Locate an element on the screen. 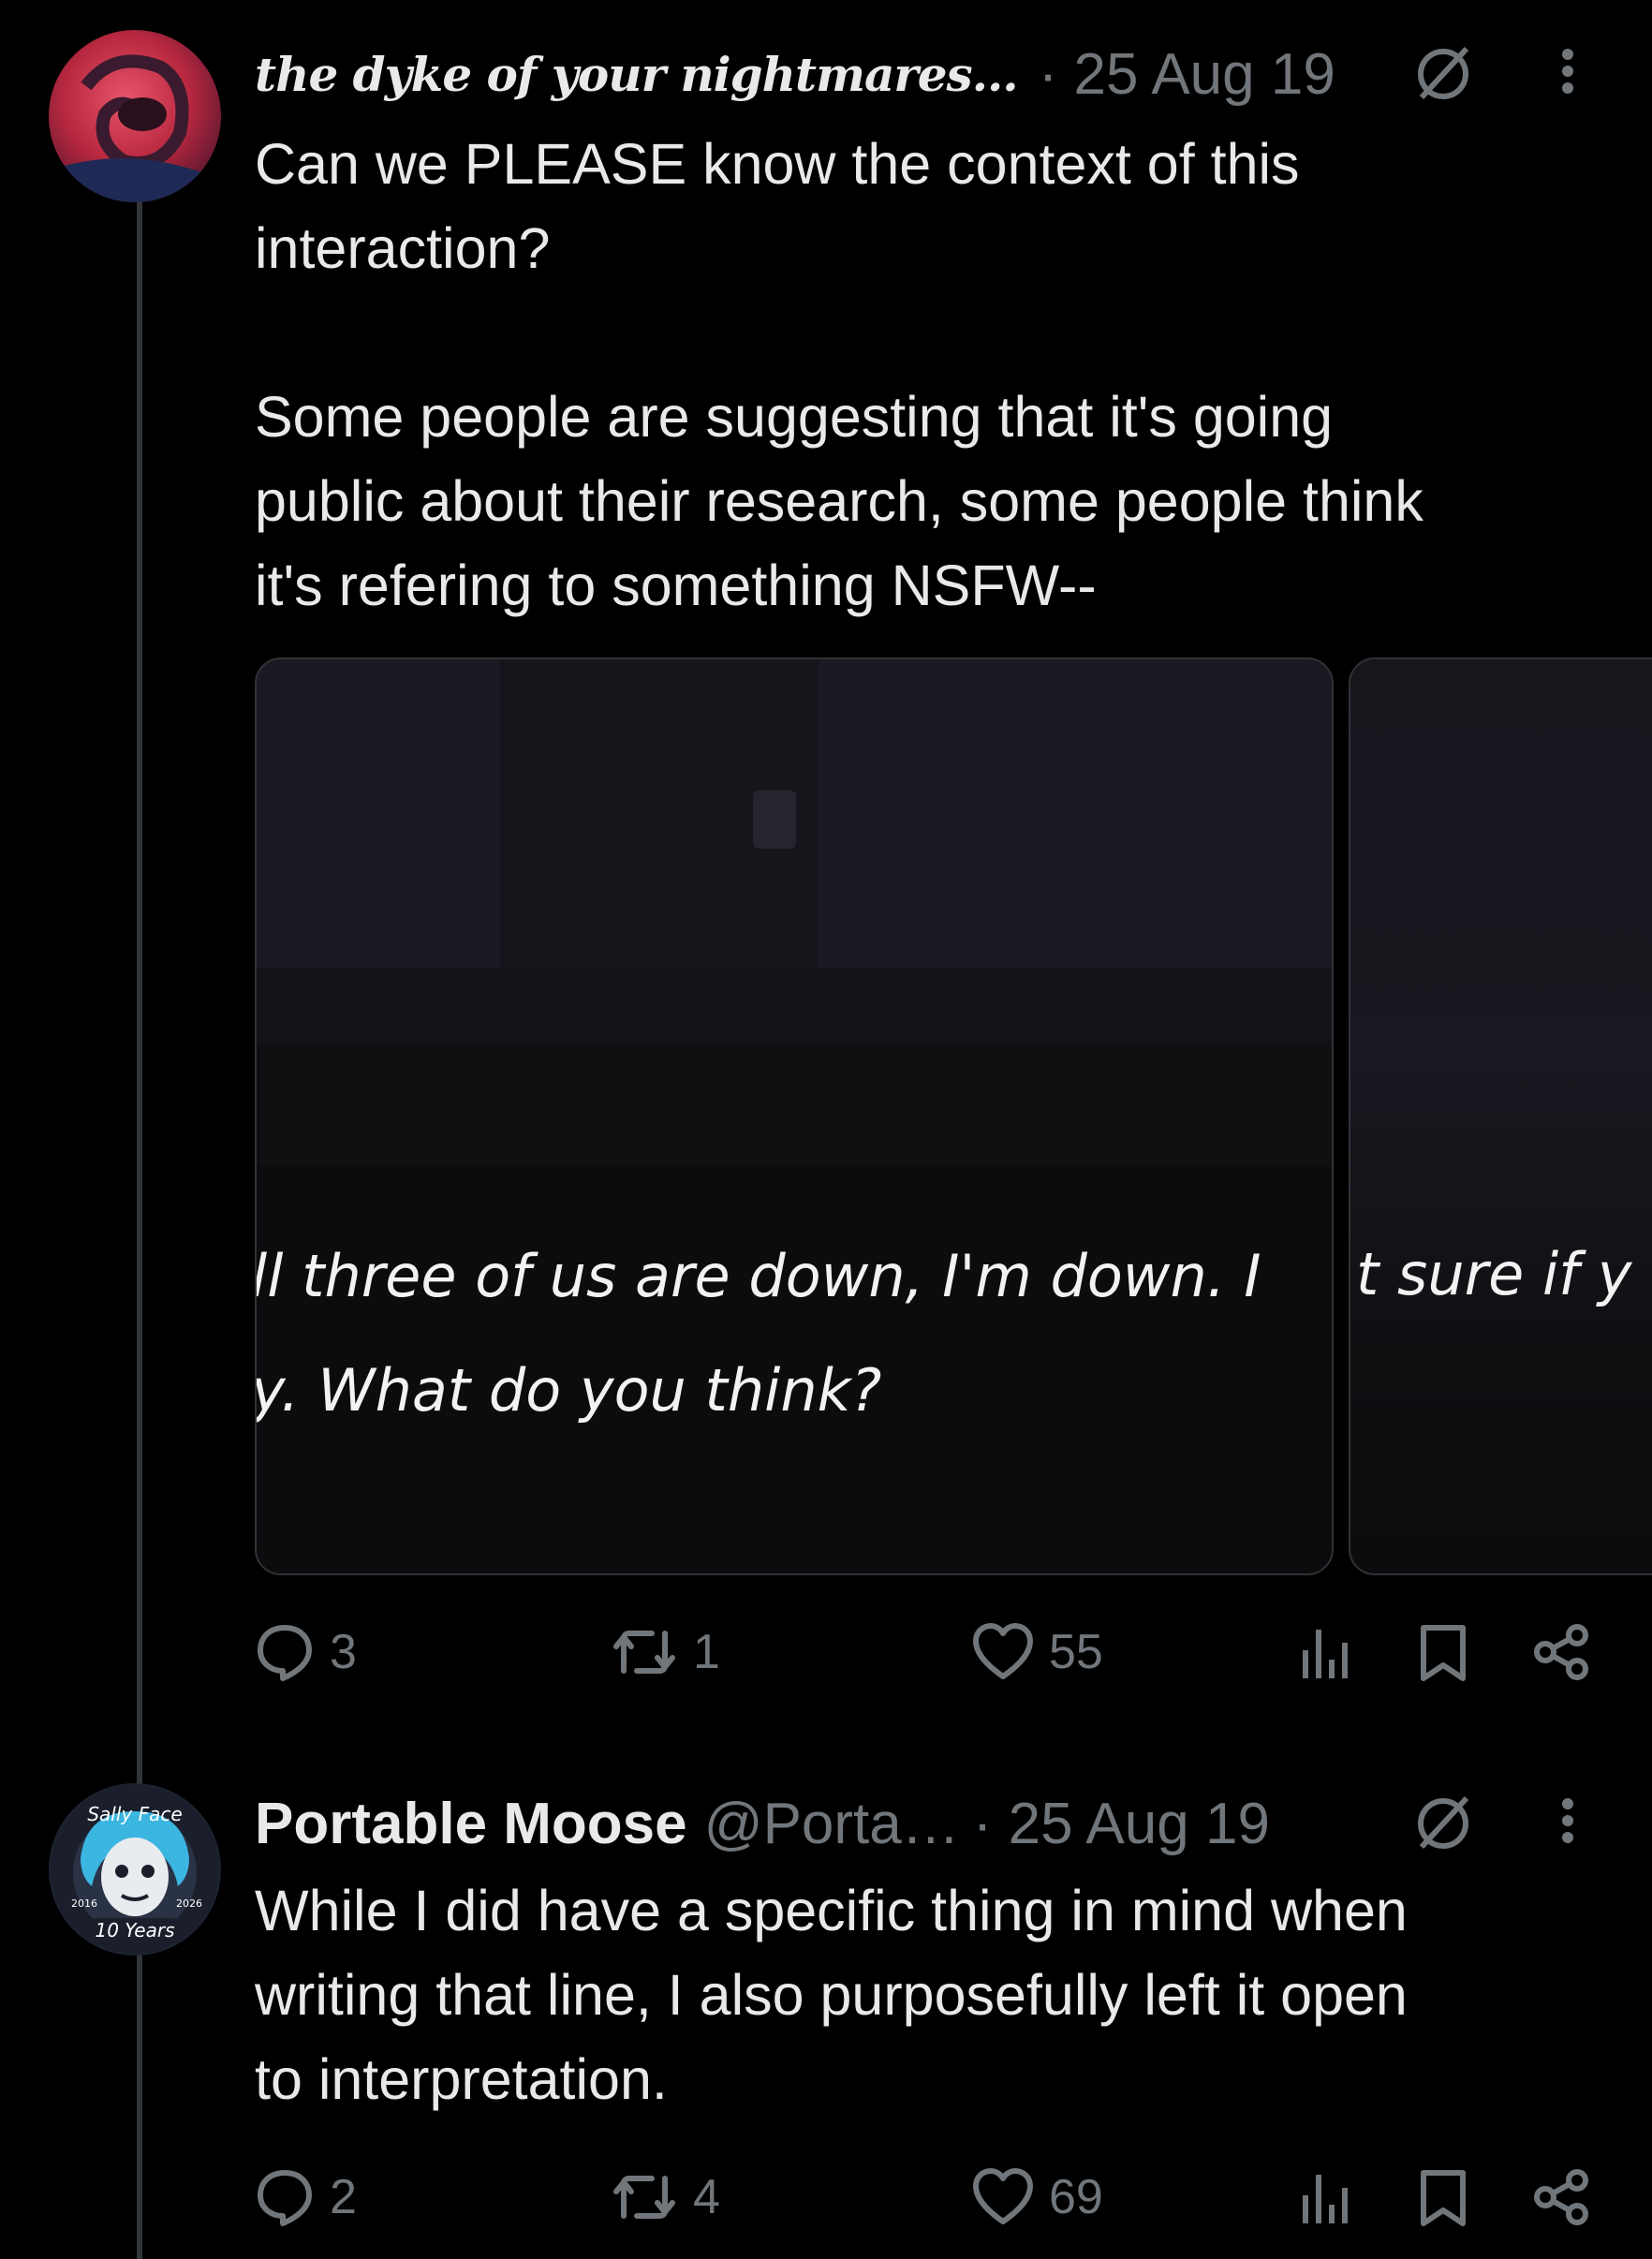 Image resolution: width=1652 pixels, height=2259 pixels. like-button: 69 is located at coordinates (1037, 2197).